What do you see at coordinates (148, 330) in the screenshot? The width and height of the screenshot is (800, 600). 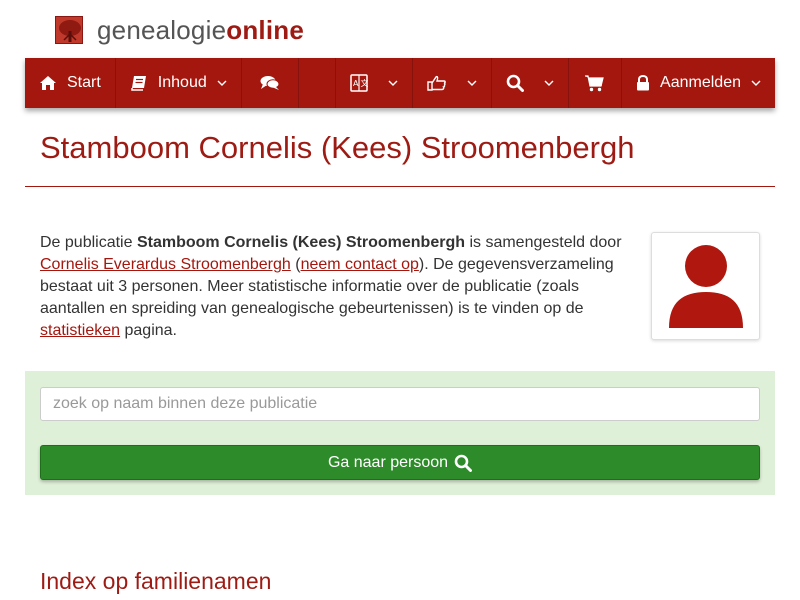 I see `intro-text: pagina.` at bounding box center [148, 330].